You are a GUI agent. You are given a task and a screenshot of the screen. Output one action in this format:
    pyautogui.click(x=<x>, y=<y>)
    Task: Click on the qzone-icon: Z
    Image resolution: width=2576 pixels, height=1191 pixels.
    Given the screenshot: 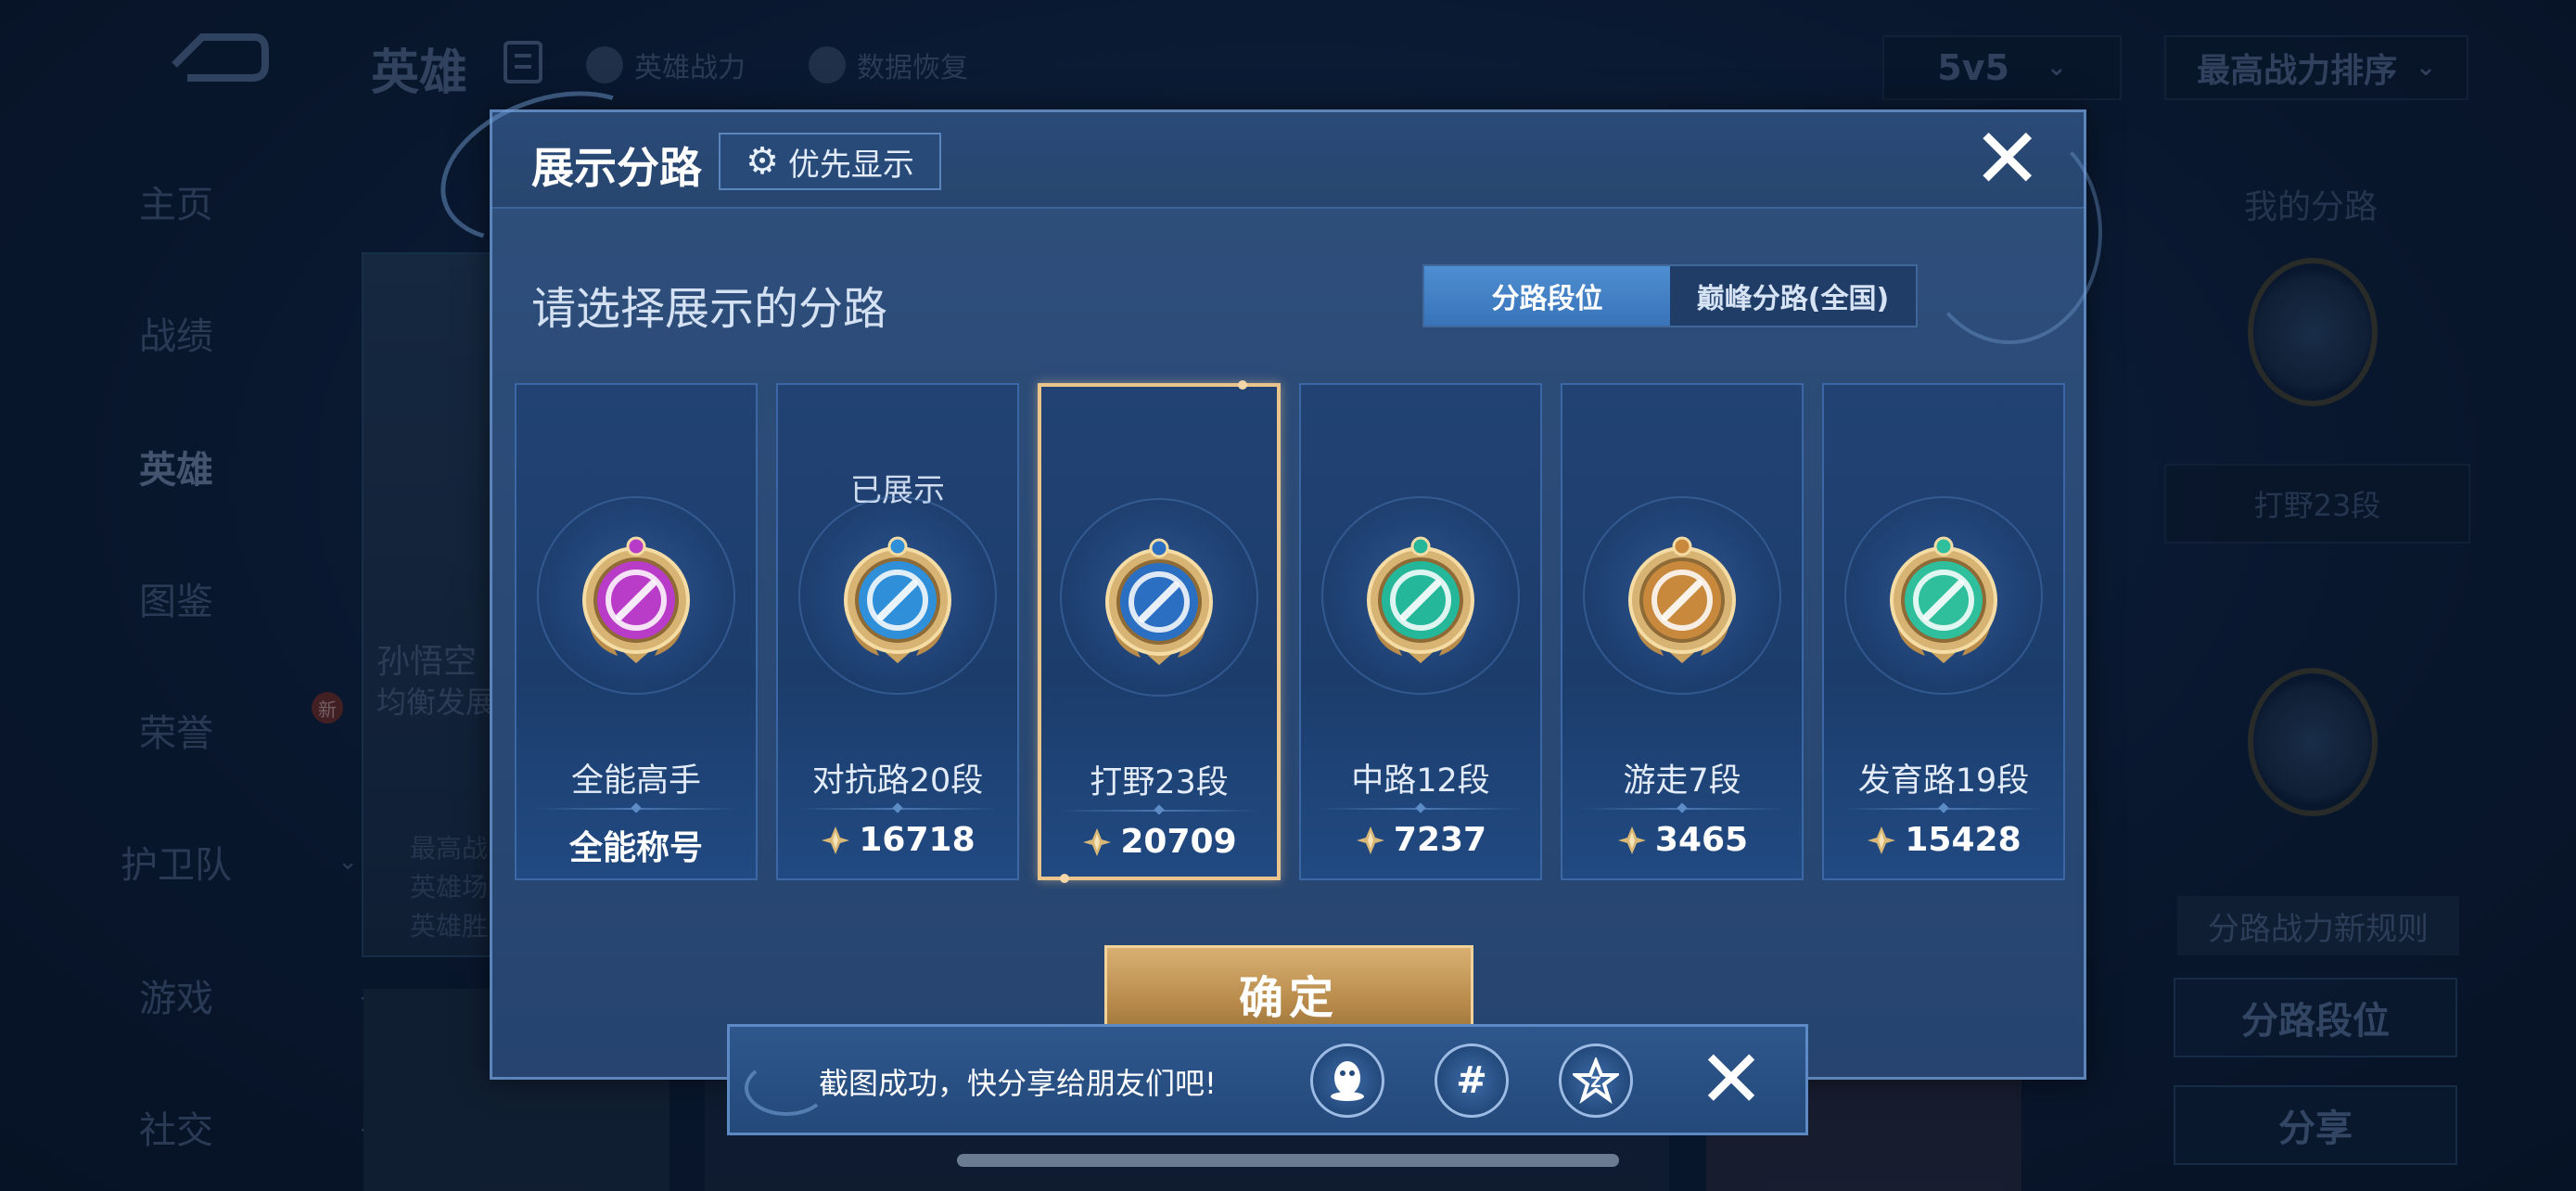 What is the action you would take?
    pyautogui.click(x=1596, y=1081)
    